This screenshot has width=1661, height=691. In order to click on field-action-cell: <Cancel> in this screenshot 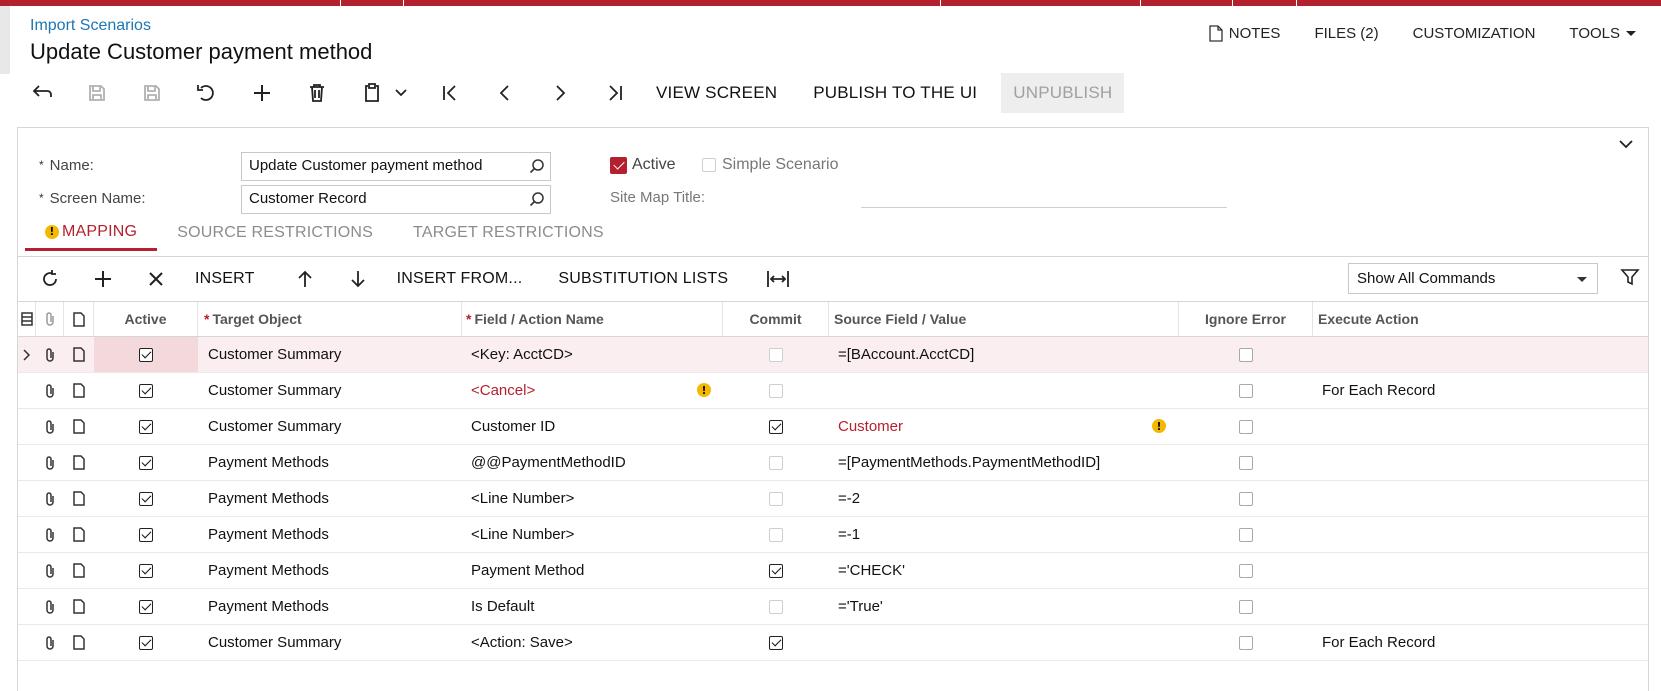, I will do `click(592, 390)`.